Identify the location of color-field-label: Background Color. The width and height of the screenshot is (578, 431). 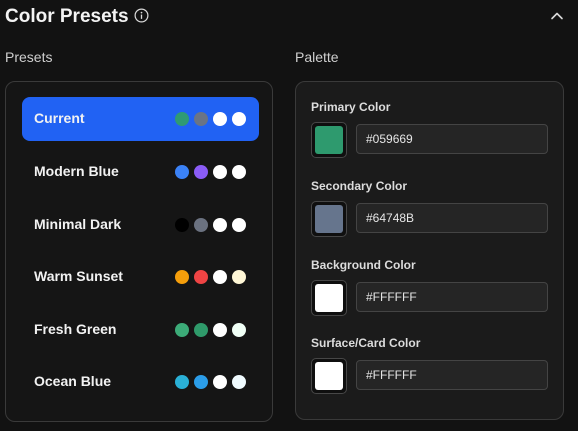
(363, 265).